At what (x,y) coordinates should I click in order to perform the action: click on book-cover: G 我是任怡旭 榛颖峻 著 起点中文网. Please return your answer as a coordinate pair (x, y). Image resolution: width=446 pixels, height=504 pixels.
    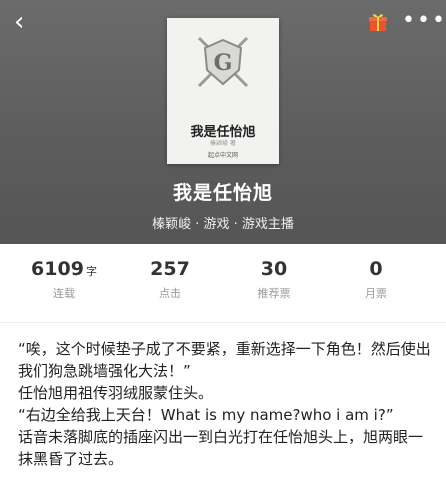
    Looking at the image, I should click on (223, 91).